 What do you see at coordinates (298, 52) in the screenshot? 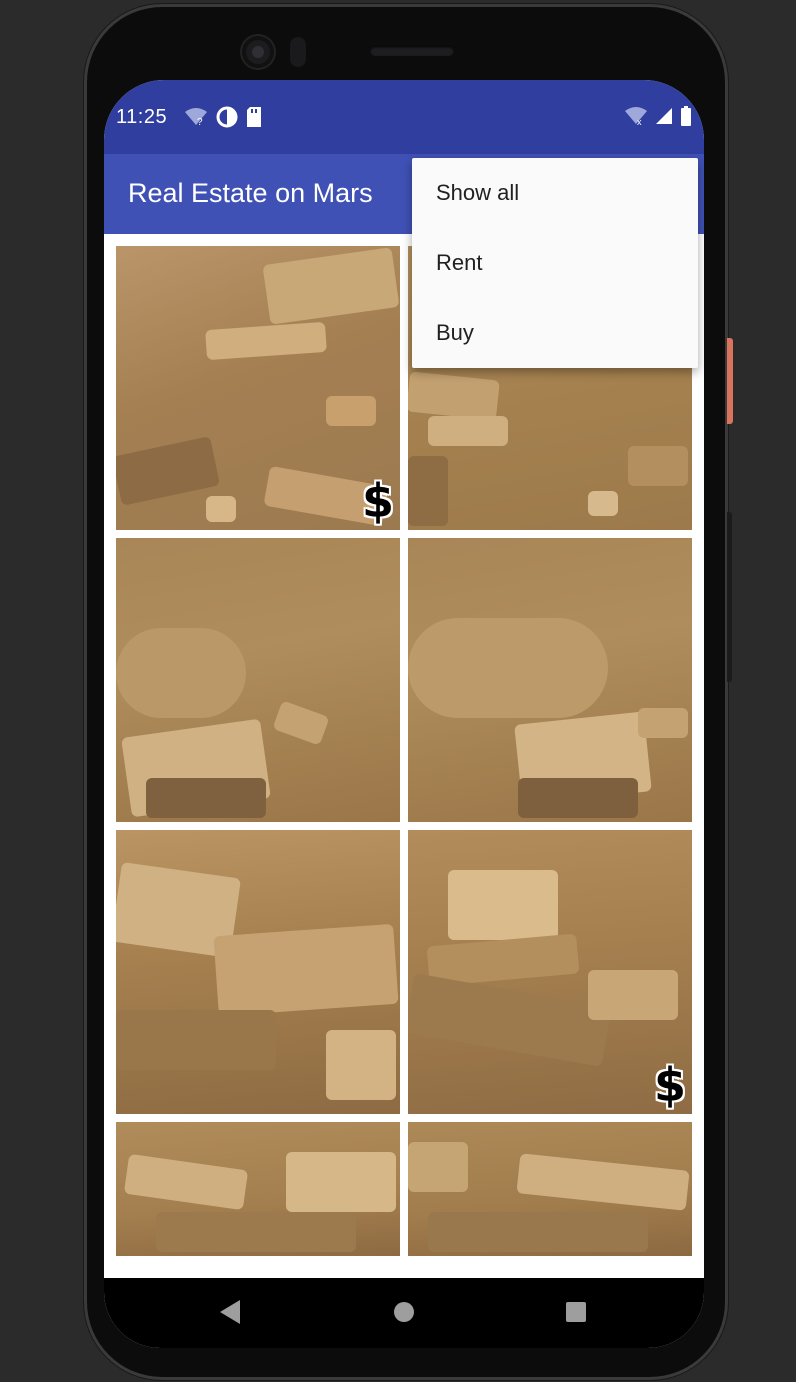
I see `proximity-sensor` at bounding box center [298, 52].